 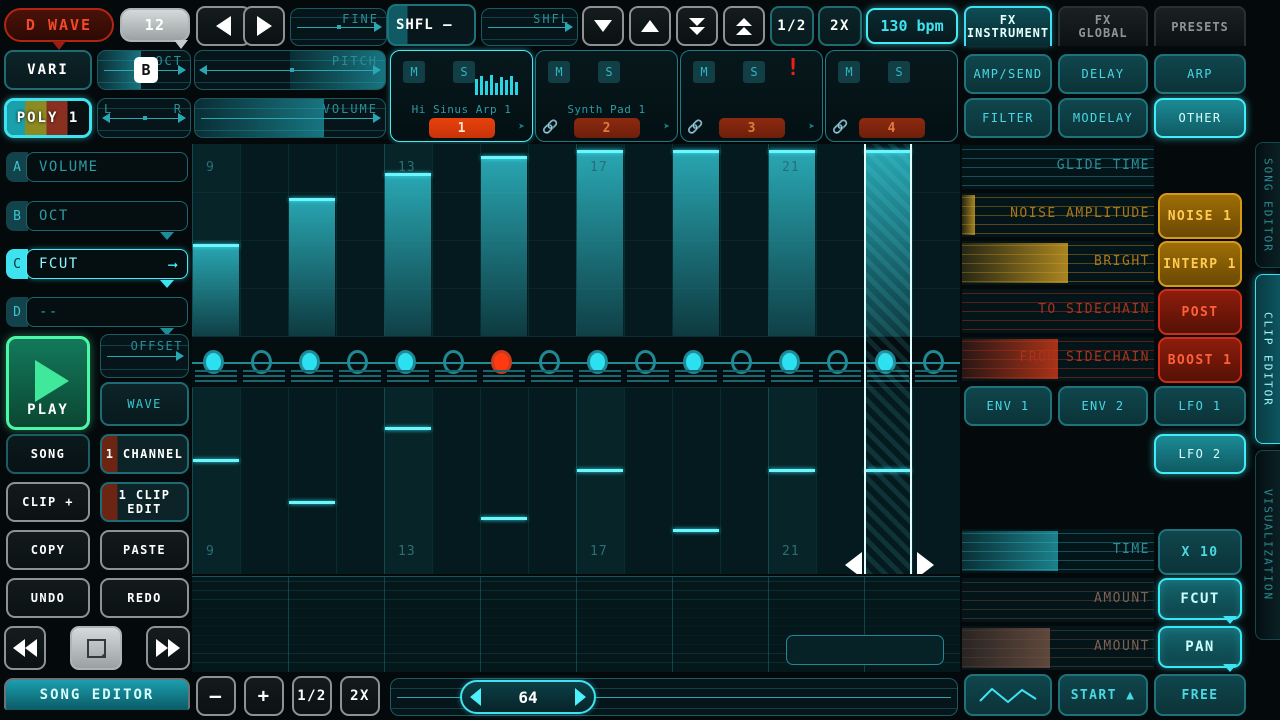 What do you see at coordinates (1058, 215) in the screenshot?
I see `fx-param-row: NOISE AMPLITUDE` at bounding box center [1058, 215].